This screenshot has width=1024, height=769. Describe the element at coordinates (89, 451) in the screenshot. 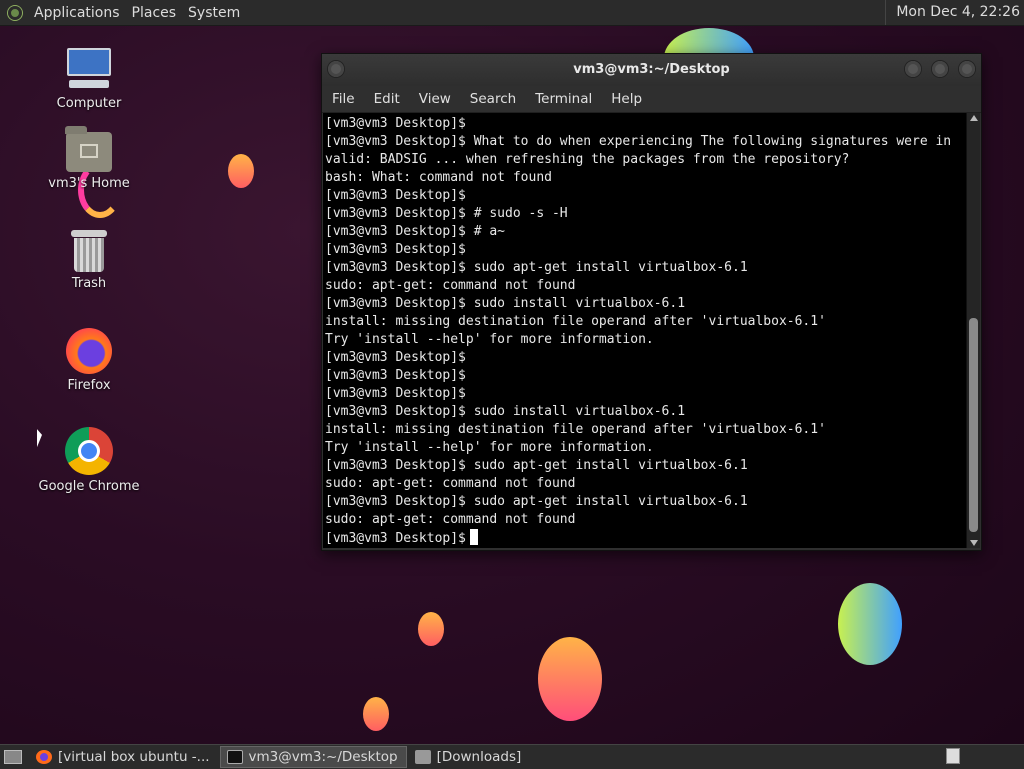

I see `chrome-icon` at that location.